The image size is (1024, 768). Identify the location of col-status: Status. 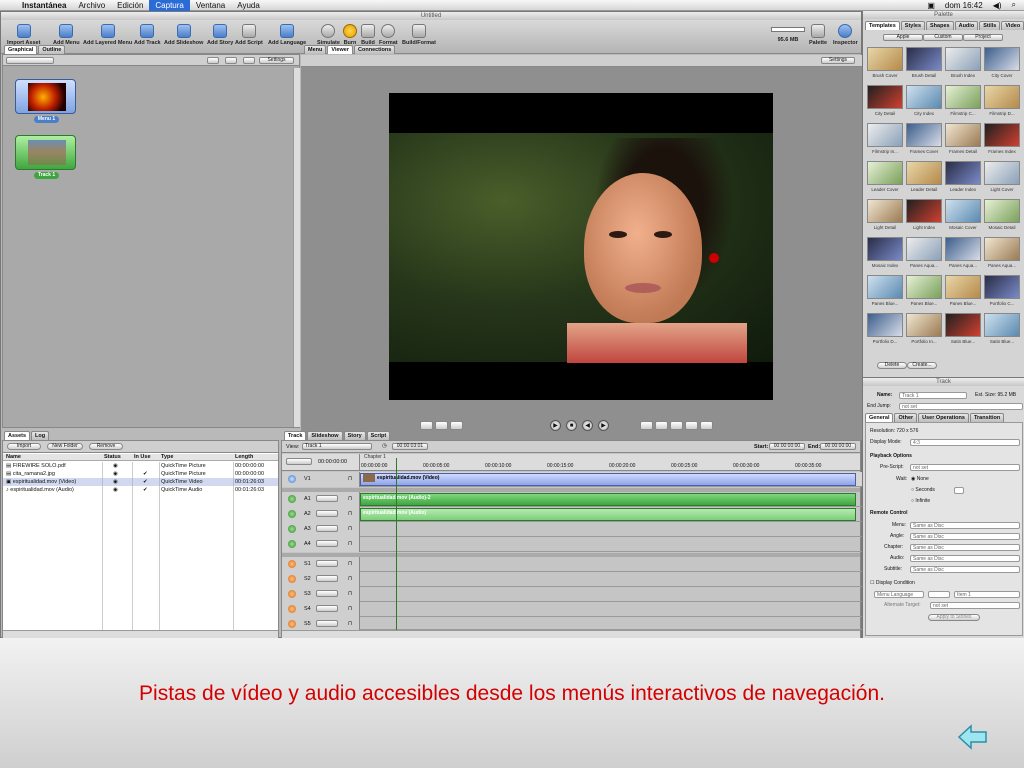
(112, 457).